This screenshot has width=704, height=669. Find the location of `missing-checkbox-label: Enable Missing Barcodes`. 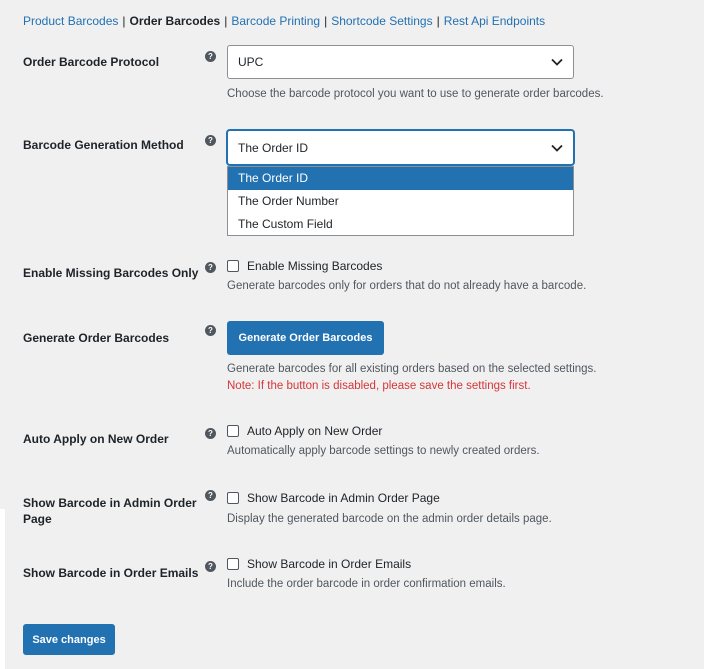

missing-checkbox-label: Enable Missing Barcodes is located at coordinates (314, 266).